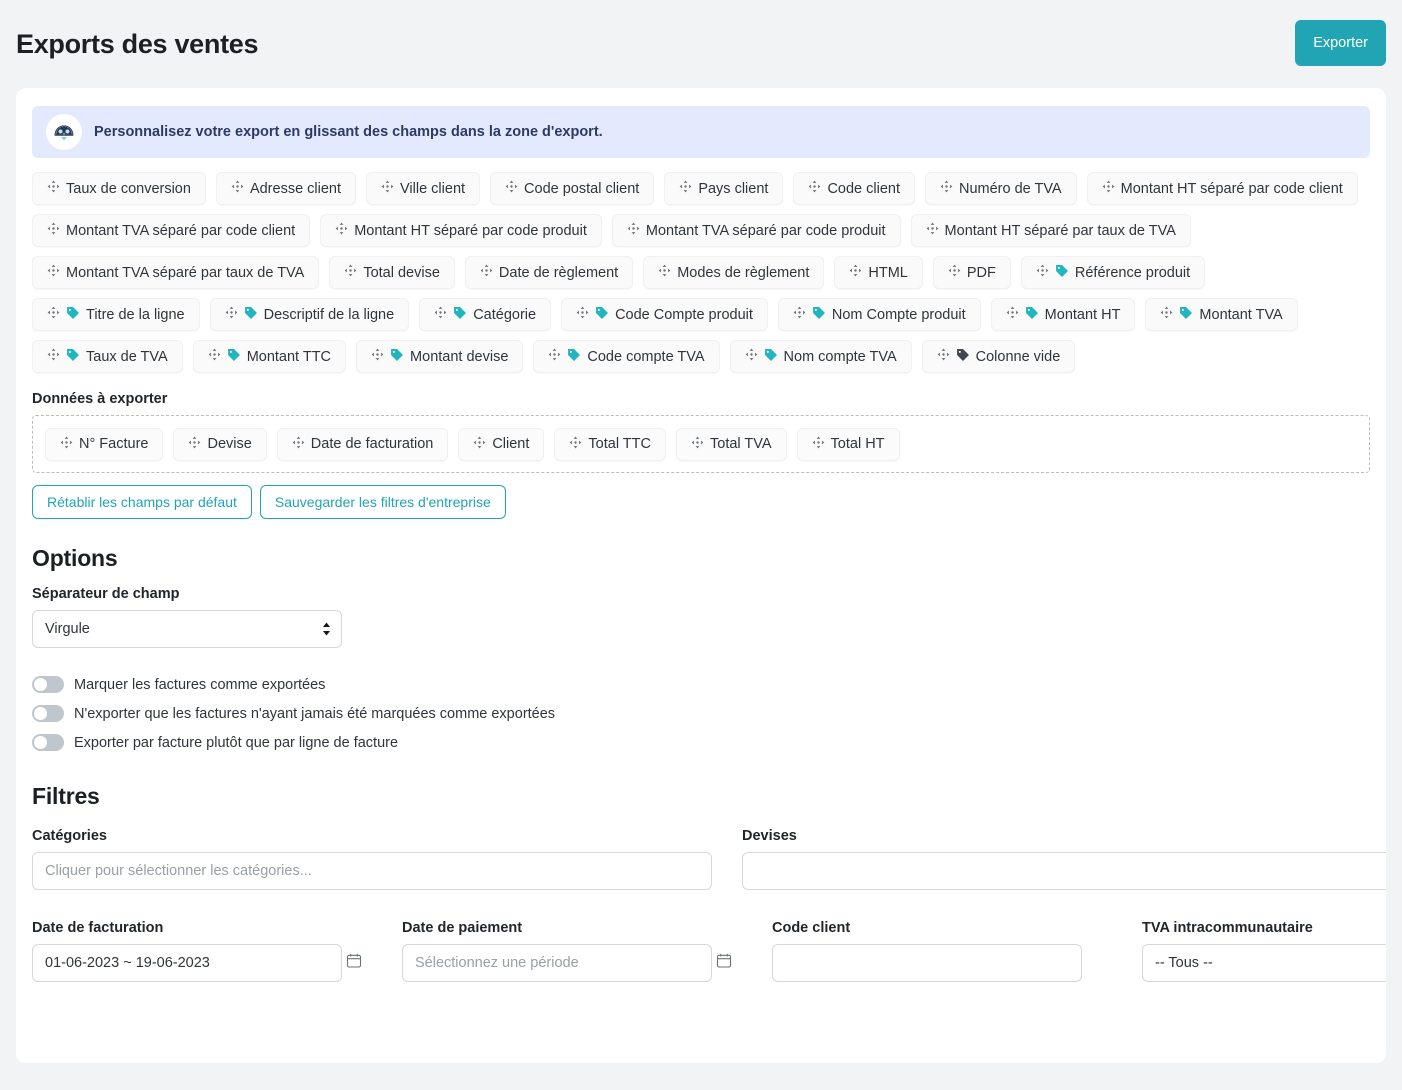 The width and height of the screenshot is (1402, 1090). Describe the element at coordinates (142, 502) in the screenshot. I see `reset-default-fields-button: Rétablir les champs par défaut` at that location.